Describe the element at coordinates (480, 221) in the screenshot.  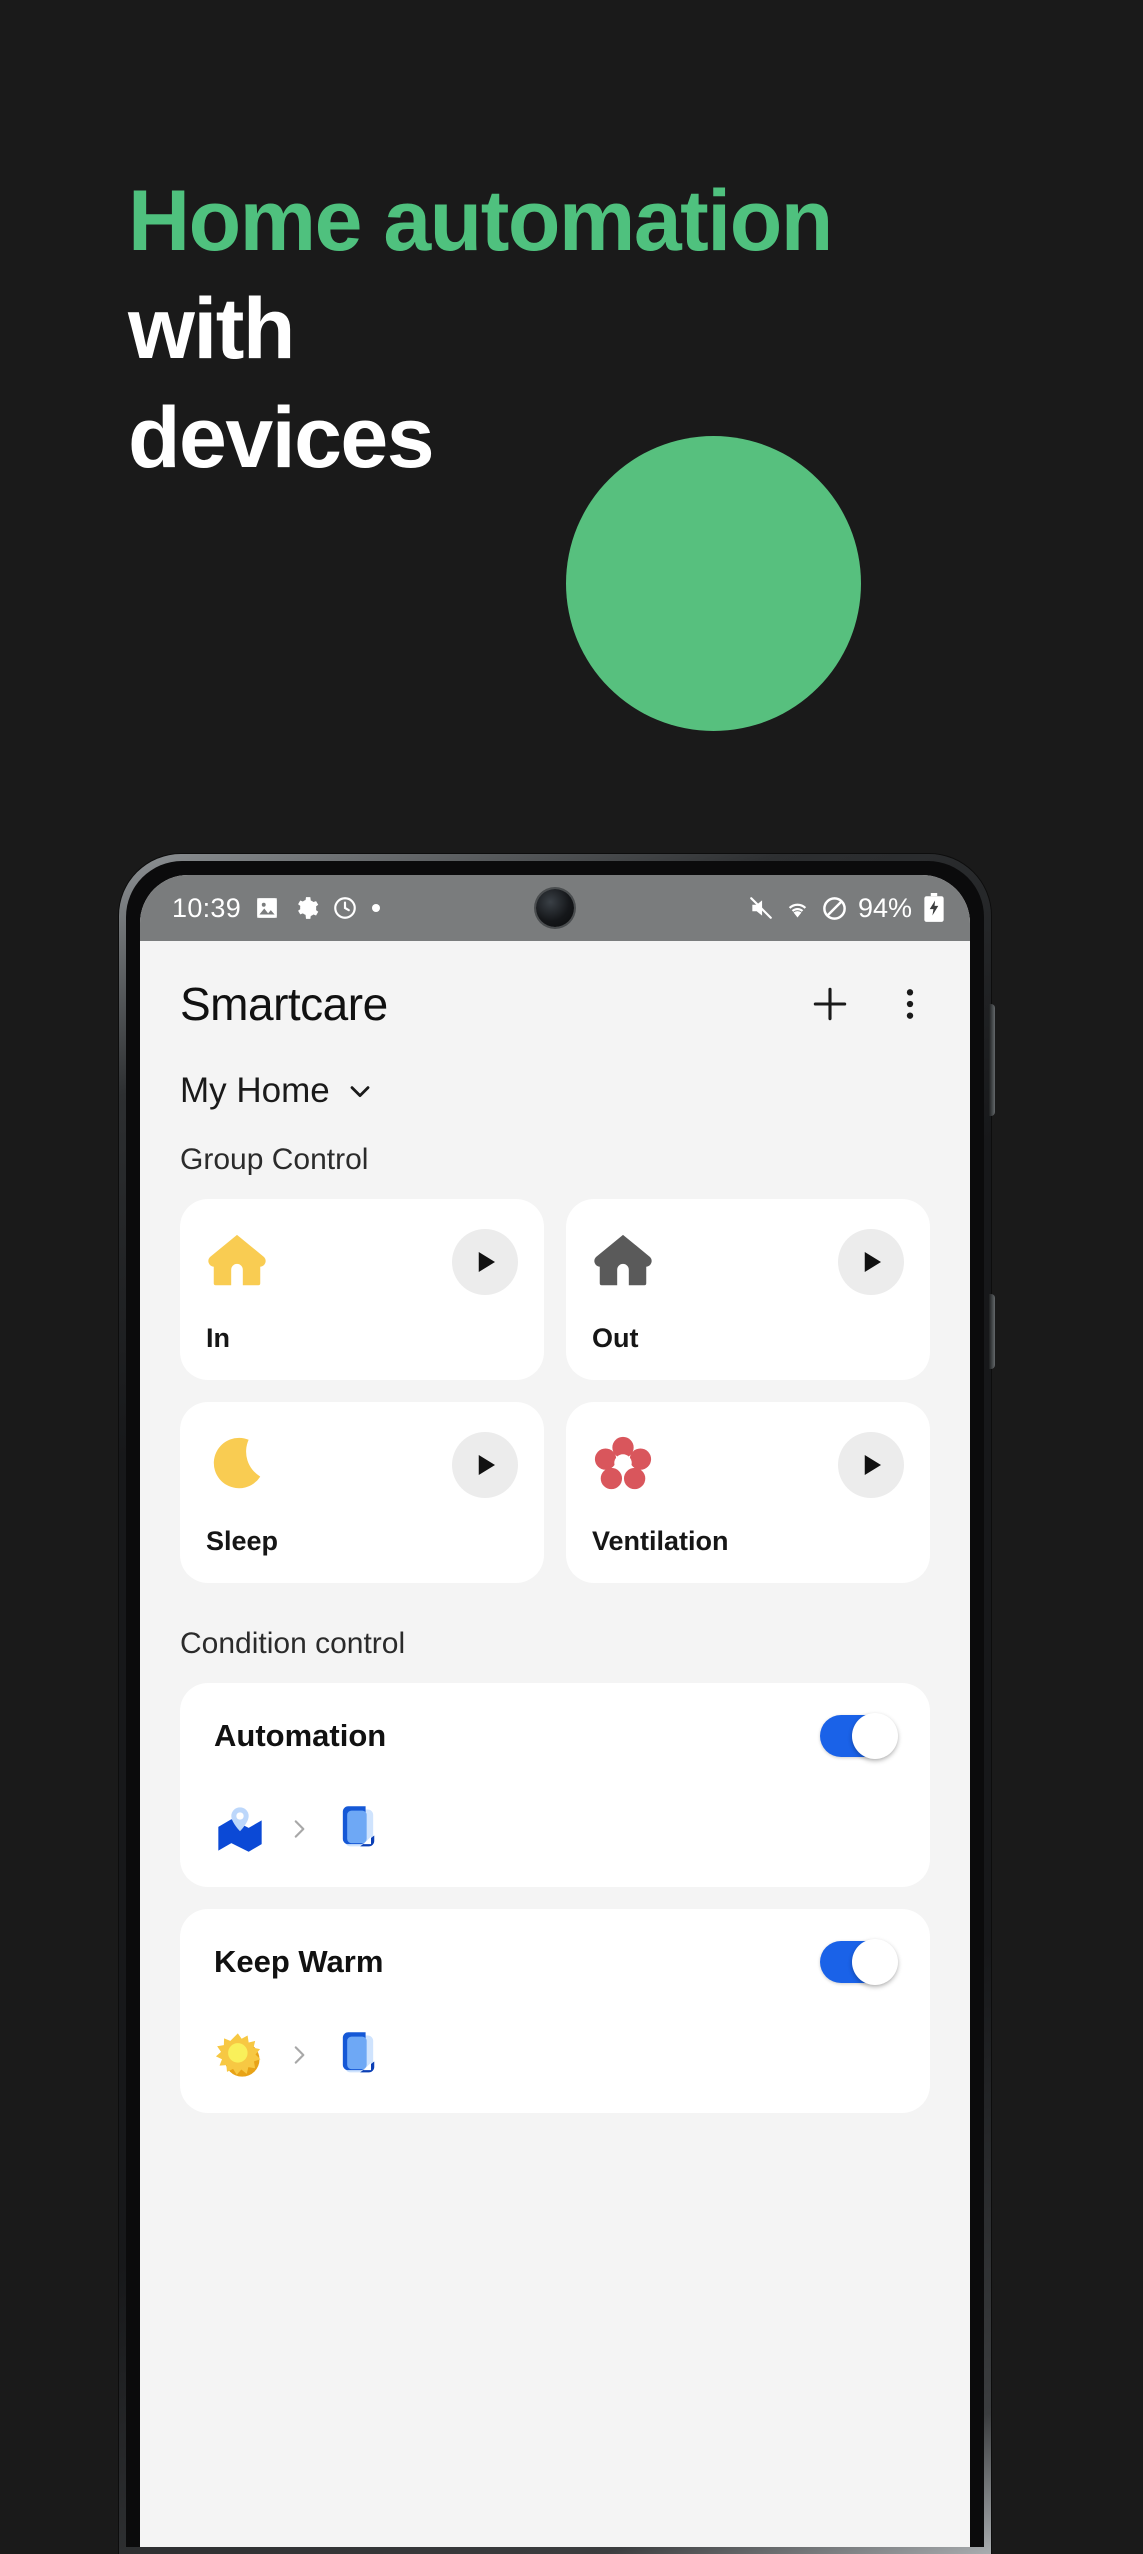
I see `promo-line-1: Home automation` at that location.